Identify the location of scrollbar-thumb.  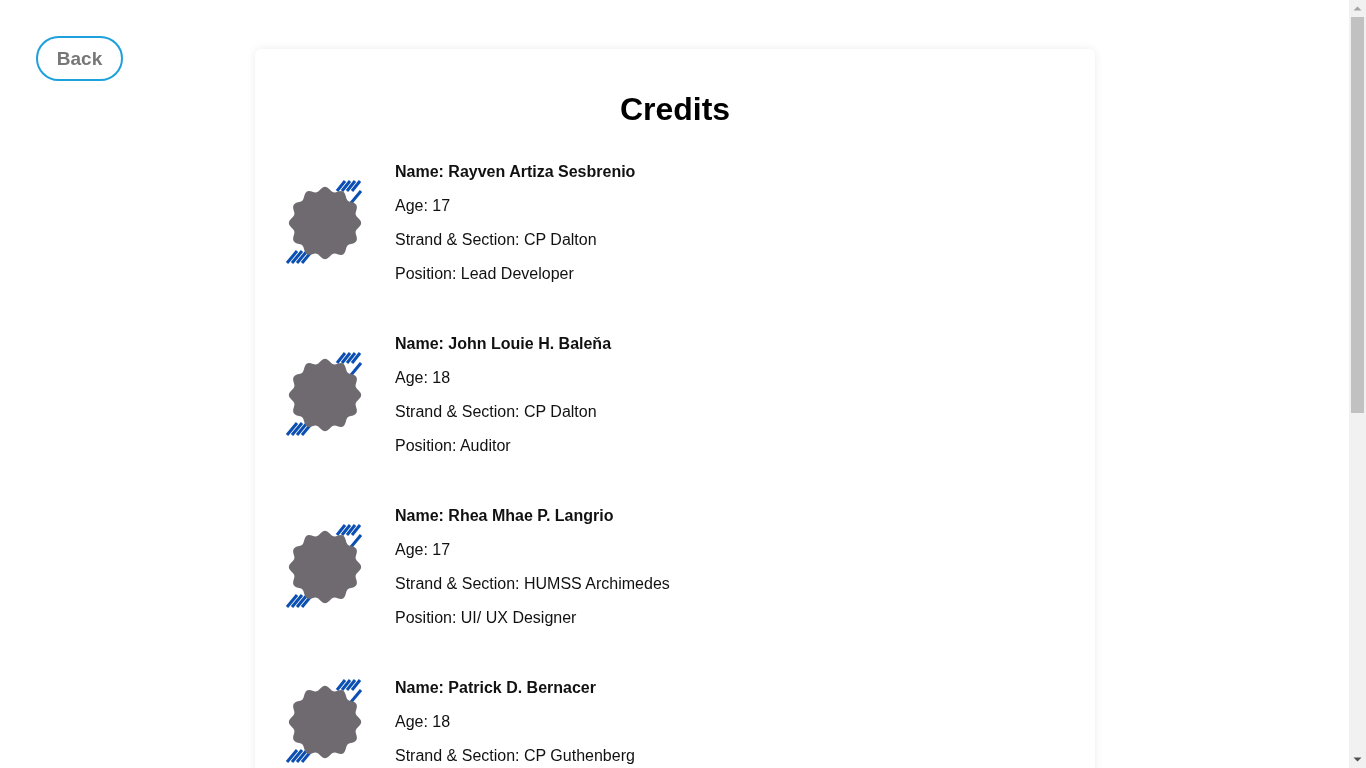
(1357, 215).